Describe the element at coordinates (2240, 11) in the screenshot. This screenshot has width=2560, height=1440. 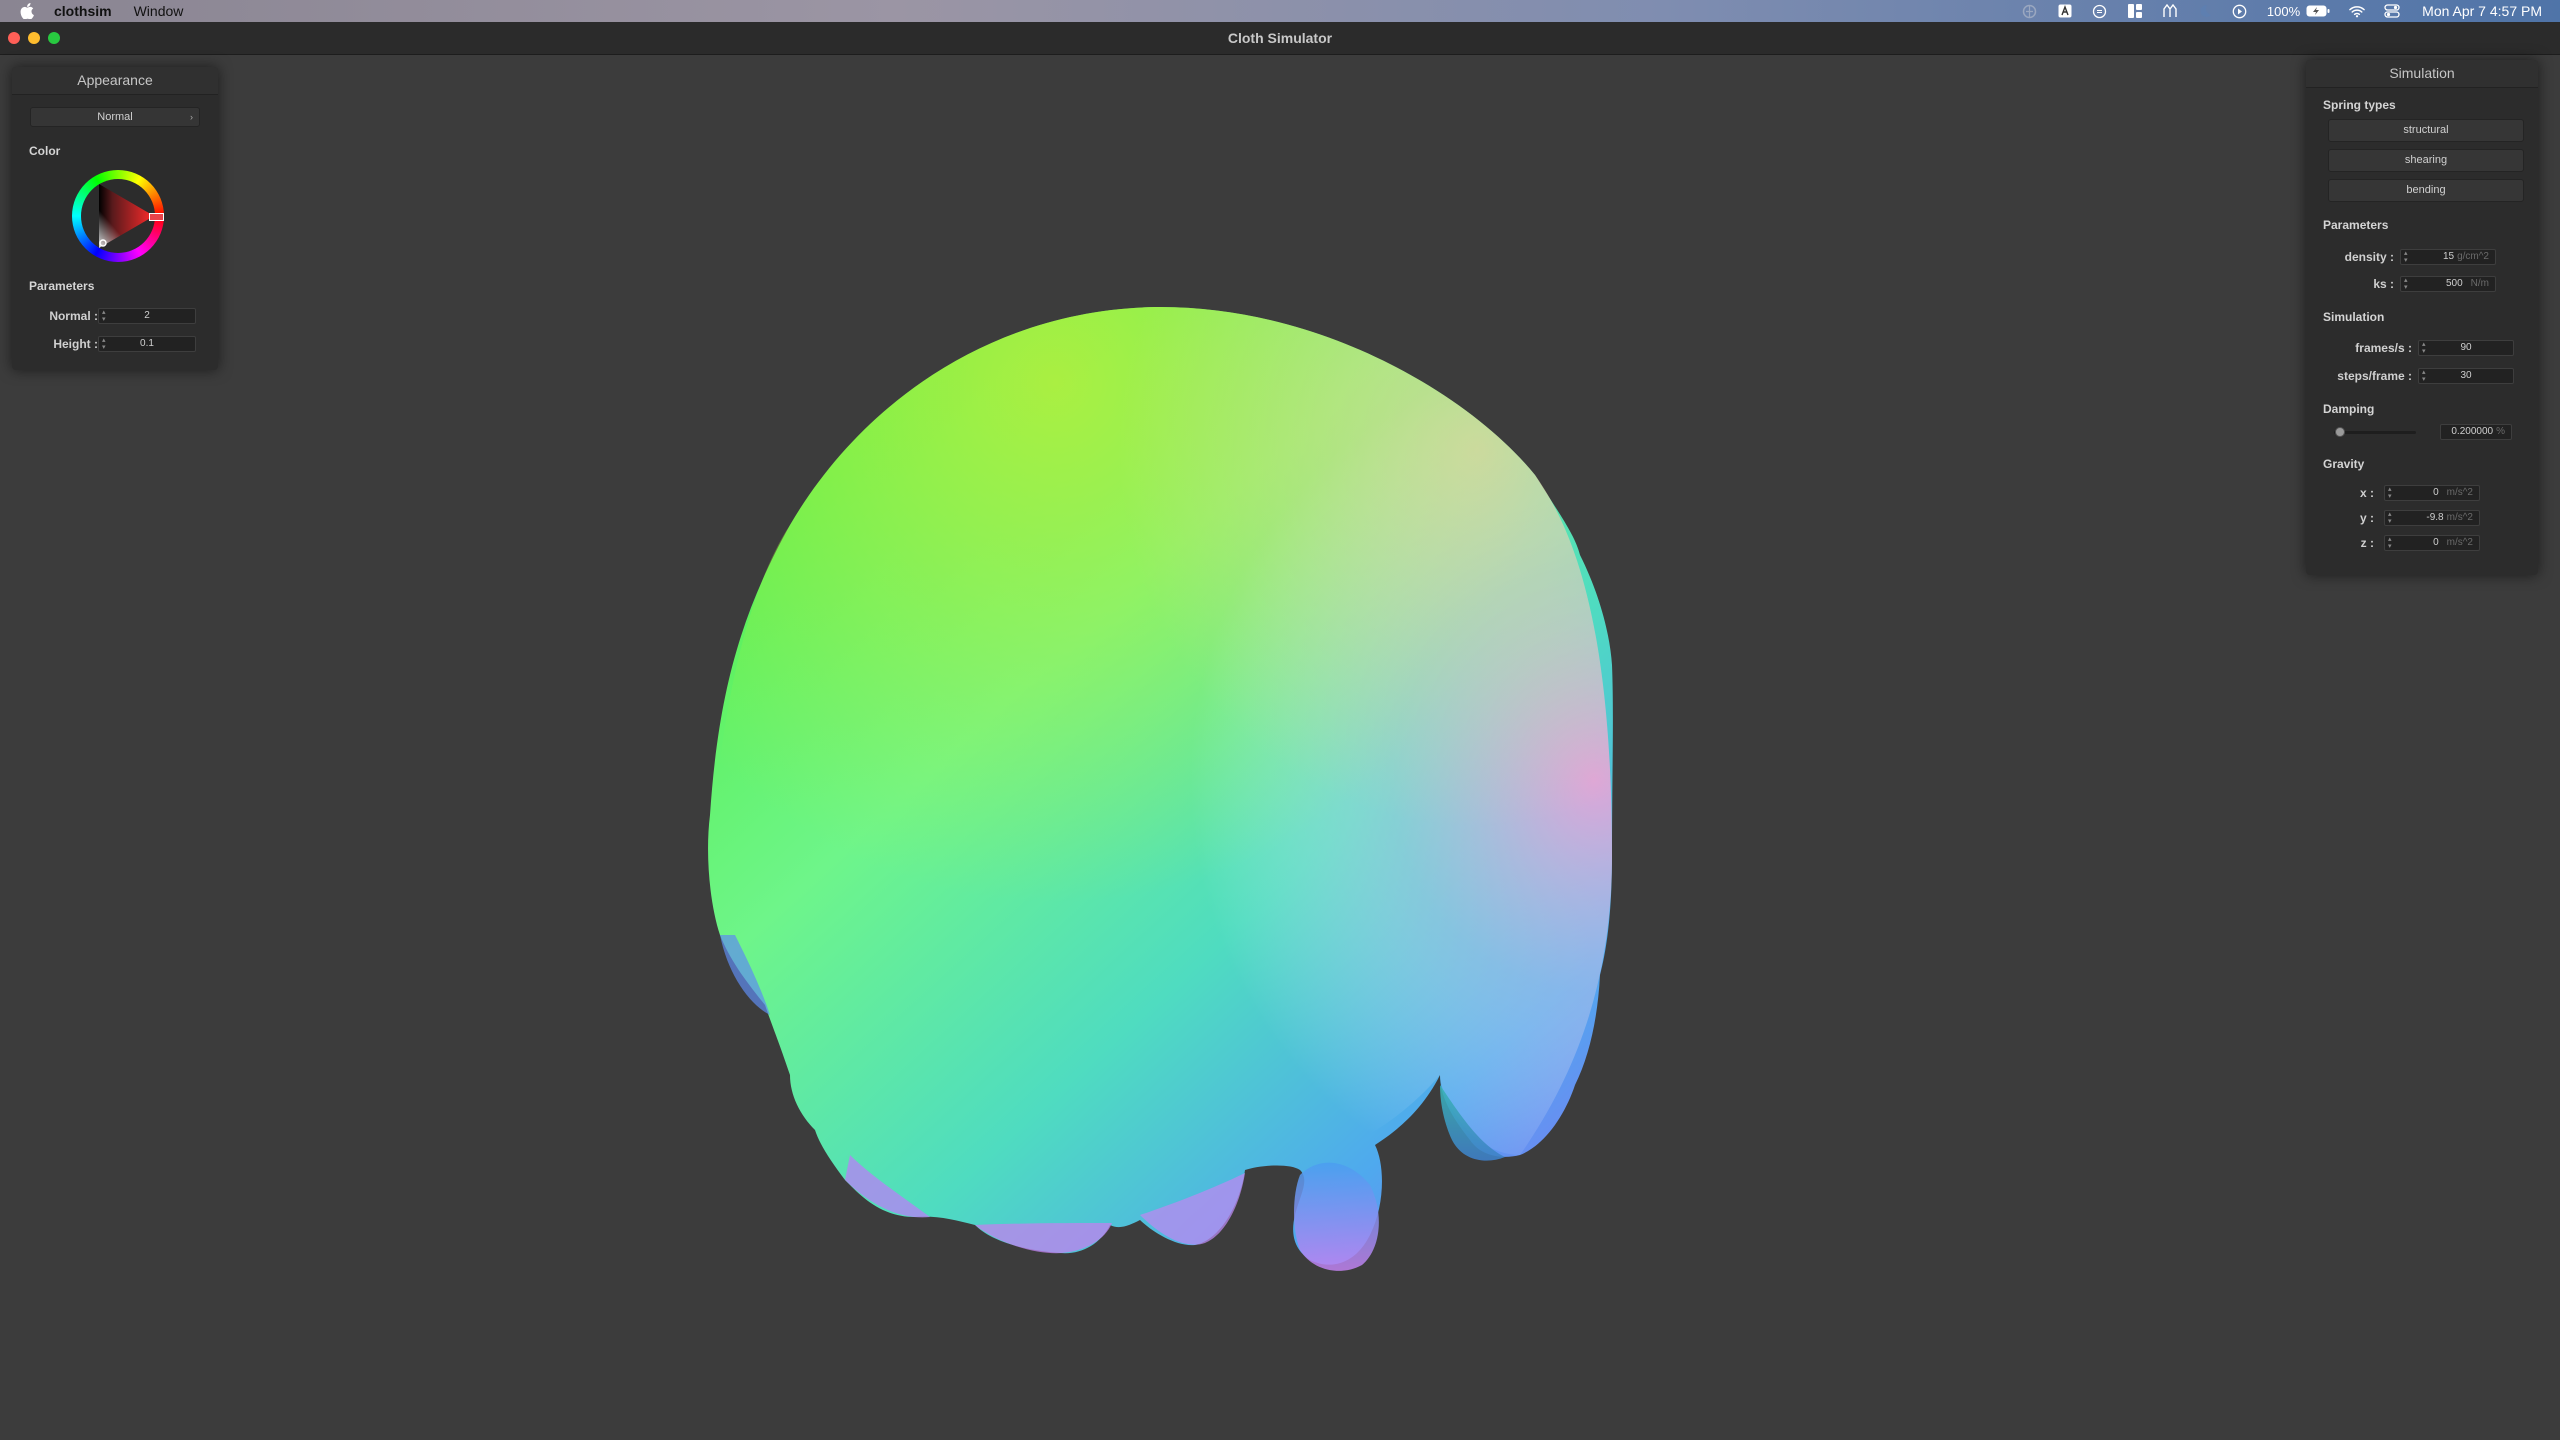
I see `play-icon` at that location.